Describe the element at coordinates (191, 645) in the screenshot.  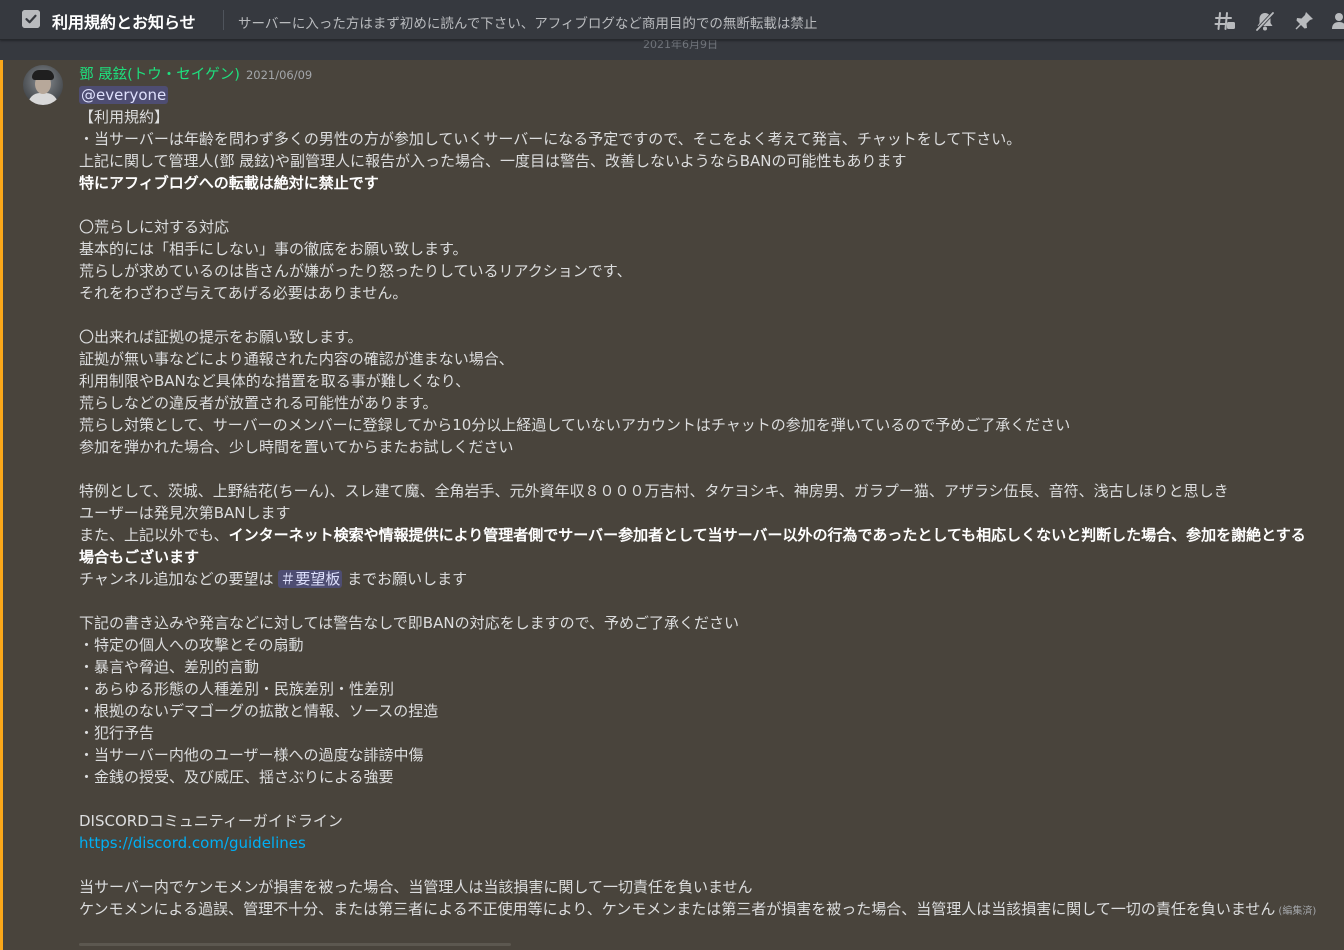
I see `content-line: ・特定の個人への攻撃とその扇動` at that location.